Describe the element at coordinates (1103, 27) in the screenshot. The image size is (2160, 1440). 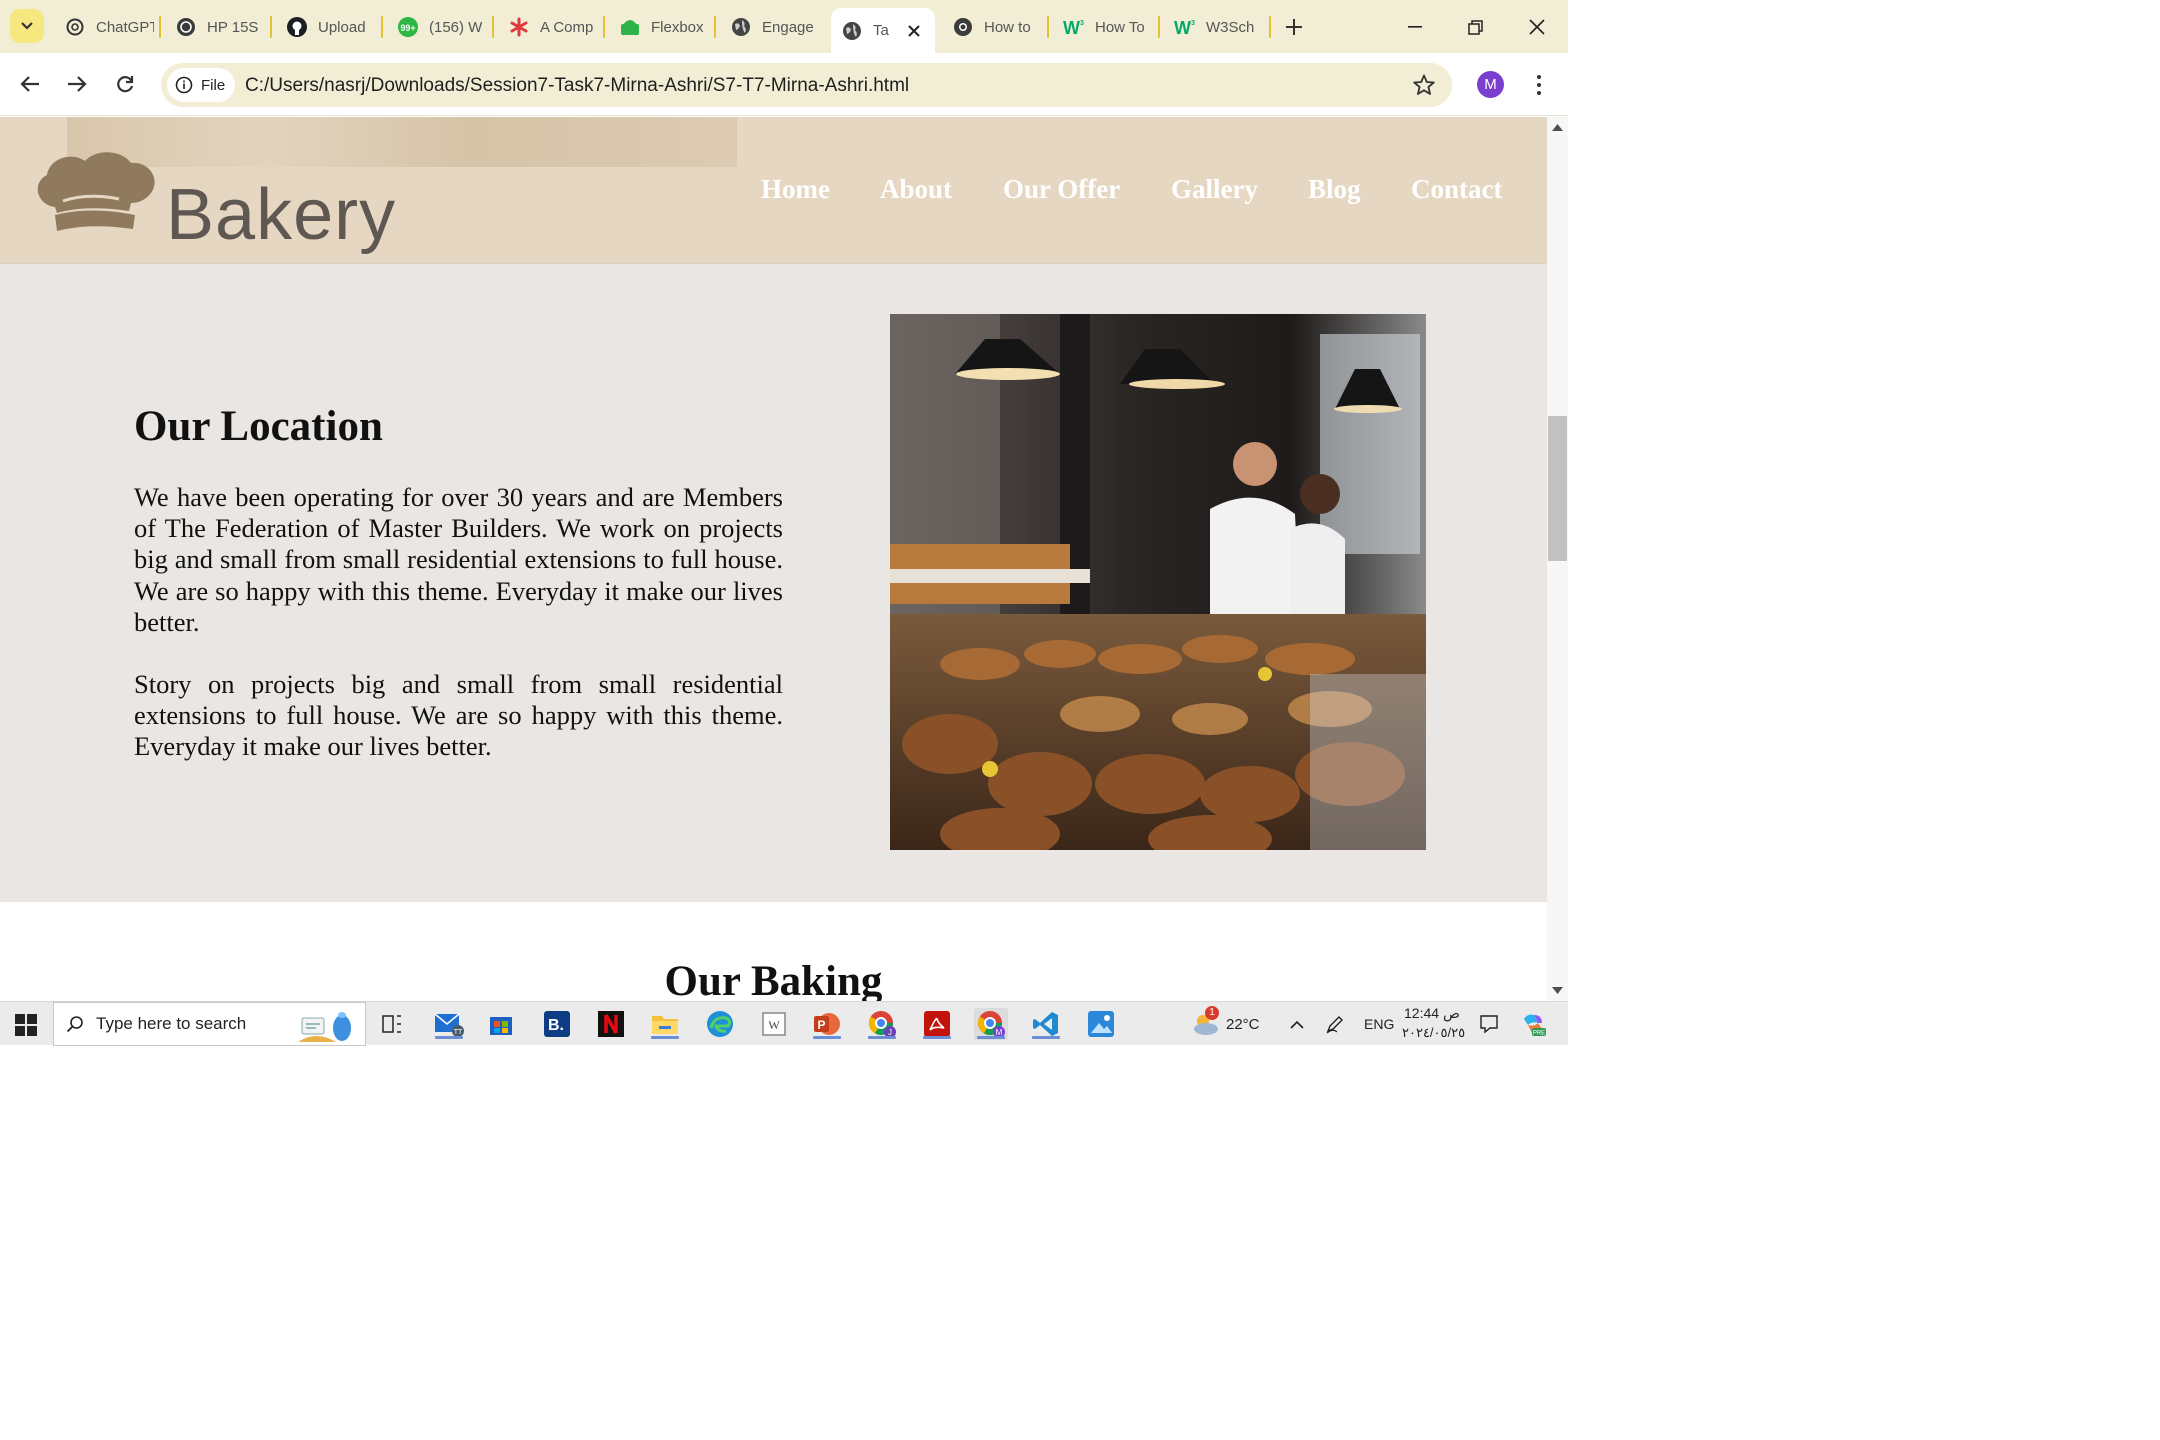
I see `tab-how-to-w3: W3 How To` at that location.